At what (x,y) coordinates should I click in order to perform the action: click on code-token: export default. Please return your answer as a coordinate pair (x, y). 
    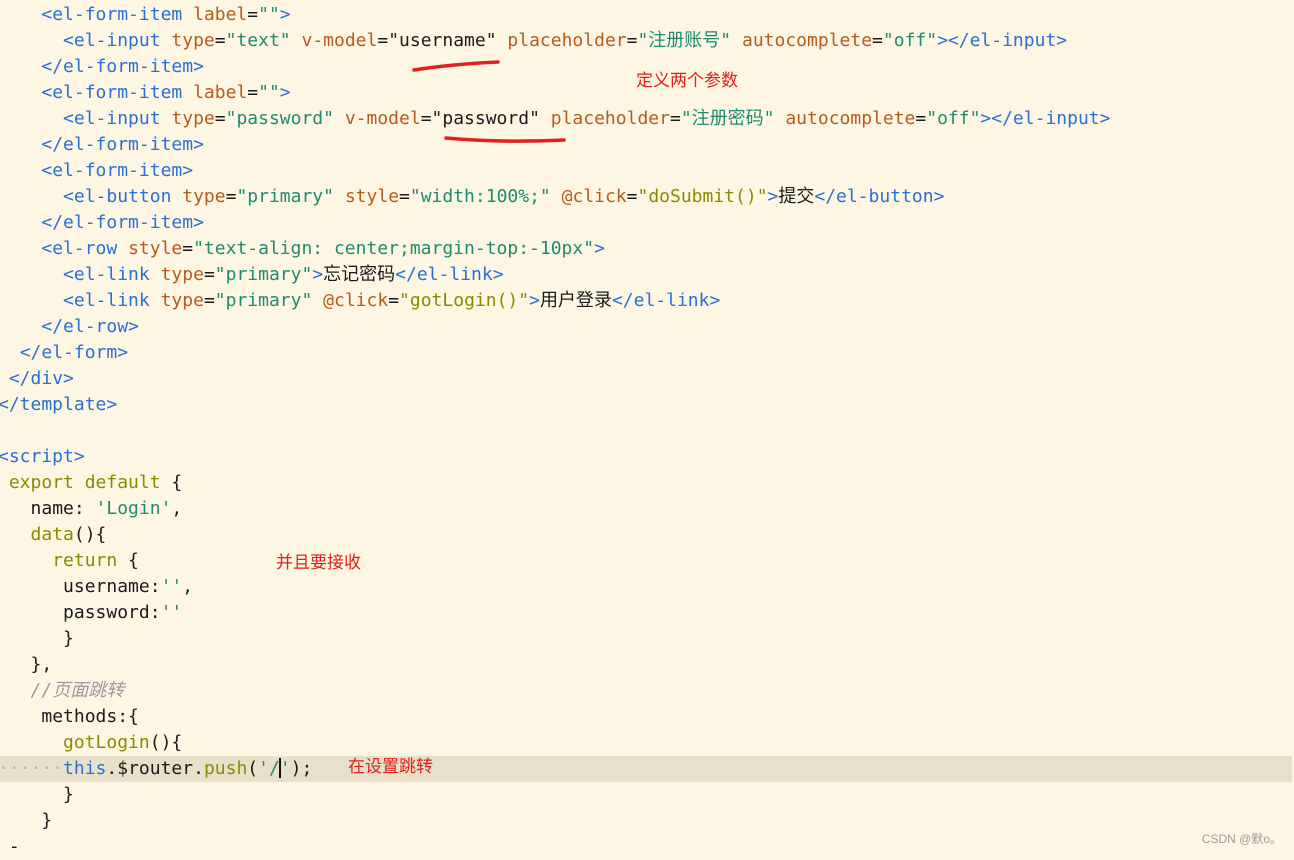
    Looking at the image, I should click on (84, 482).